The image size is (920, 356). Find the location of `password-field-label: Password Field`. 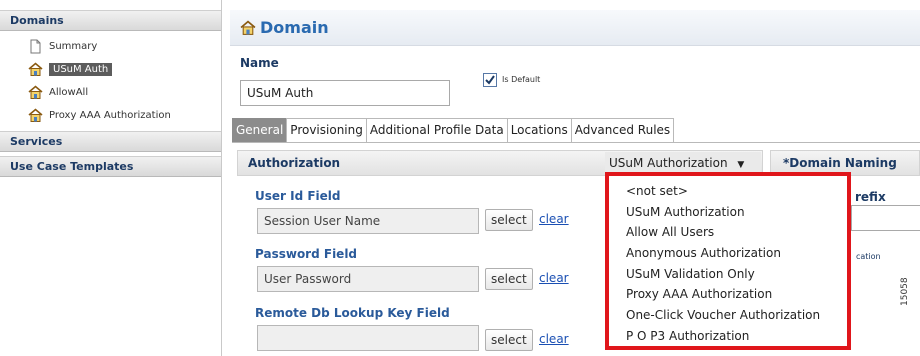

password-field-label: Password Field is located at coordinates (306, 254).